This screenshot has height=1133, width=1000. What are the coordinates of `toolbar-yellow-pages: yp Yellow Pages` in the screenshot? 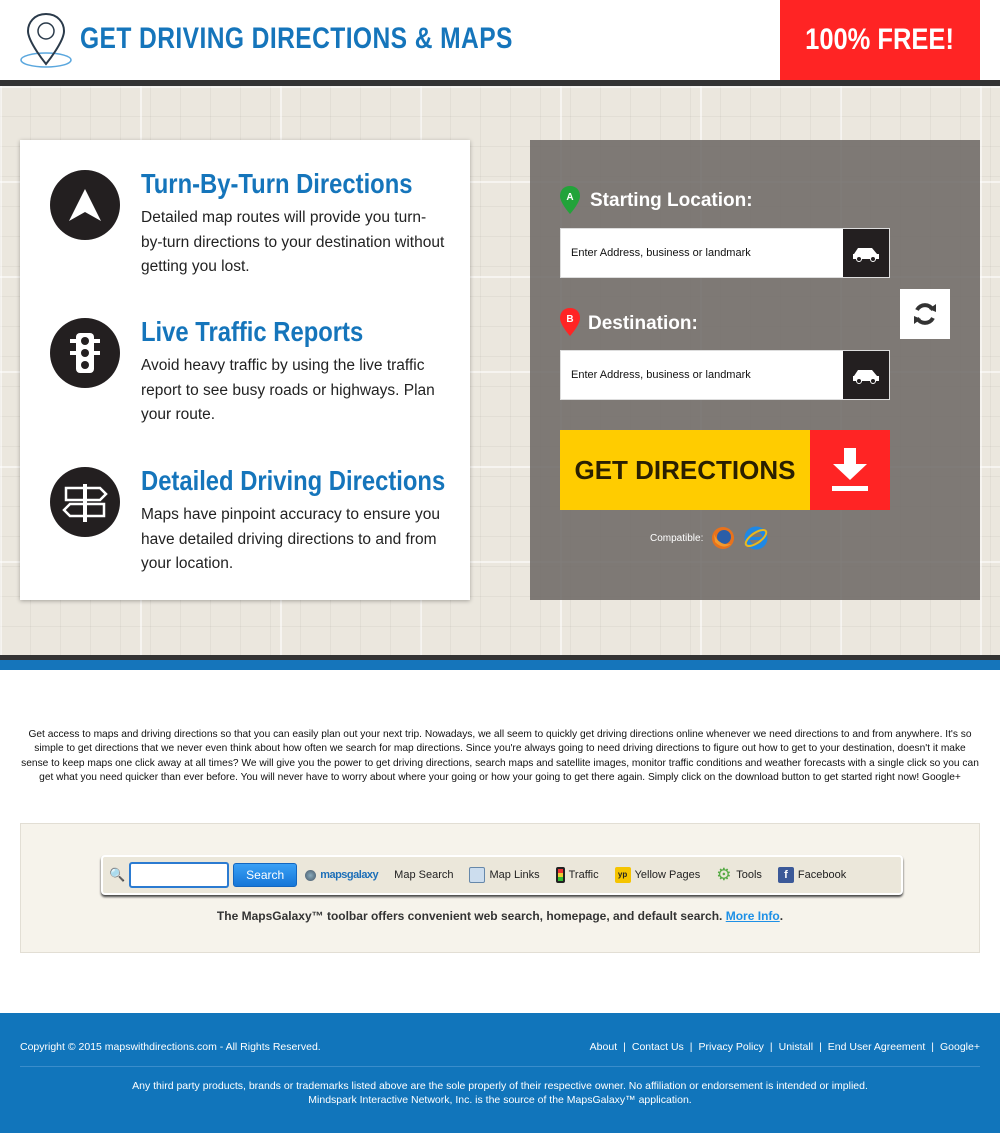 It's located at (657, 875).